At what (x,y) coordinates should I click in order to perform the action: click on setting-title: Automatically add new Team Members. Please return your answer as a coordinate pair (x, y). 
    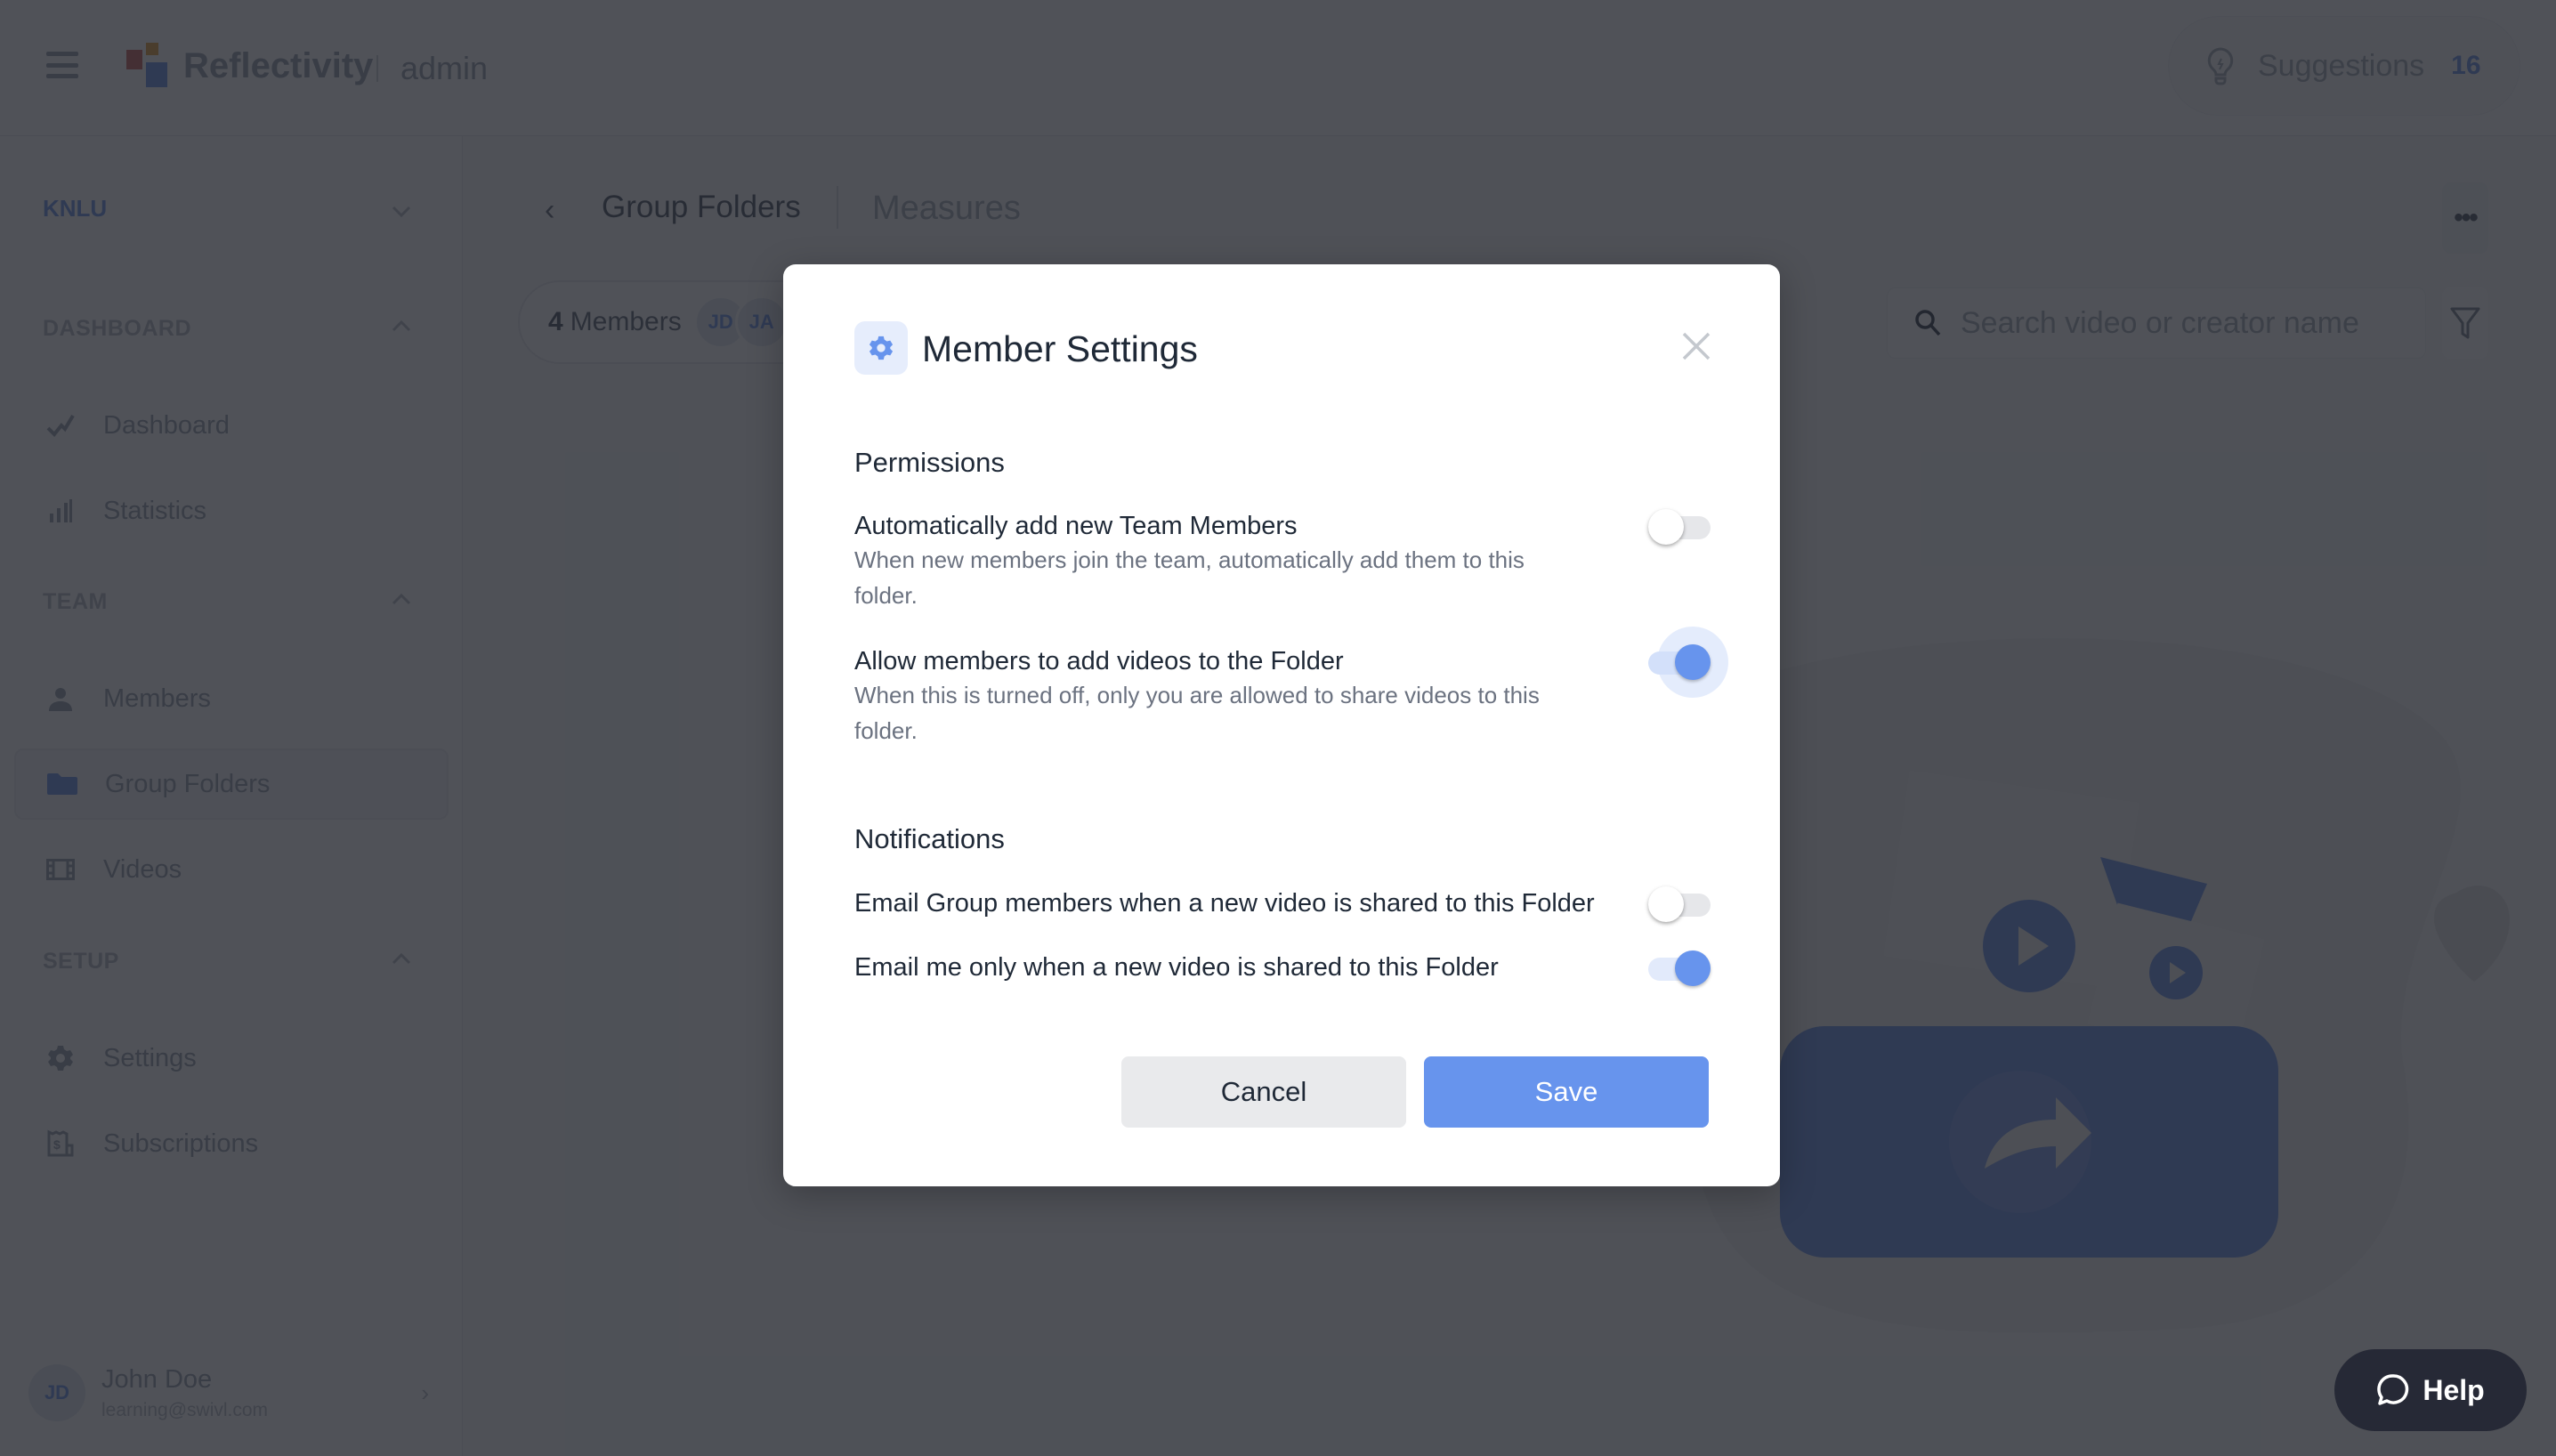
    Looking at the image, I should click on (1076, 526).